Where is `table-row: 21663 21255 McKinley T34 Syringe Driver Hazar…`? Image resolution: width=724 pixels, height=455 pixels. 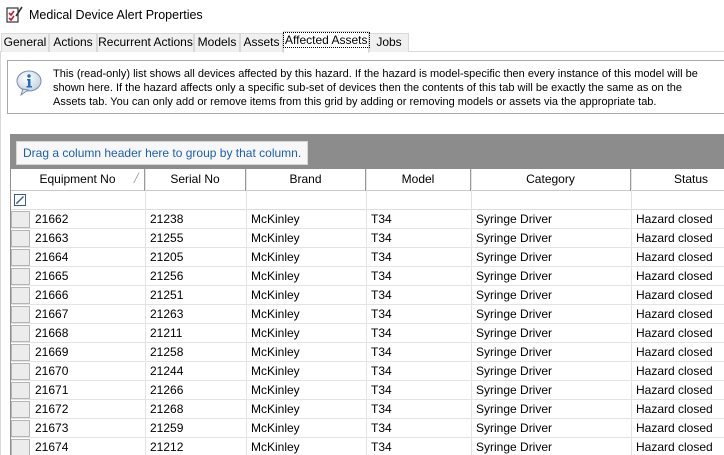
table-row: 21663 21255 McKinley T34 Syringe Driver Hazar… is located at coordinates (367, 238).